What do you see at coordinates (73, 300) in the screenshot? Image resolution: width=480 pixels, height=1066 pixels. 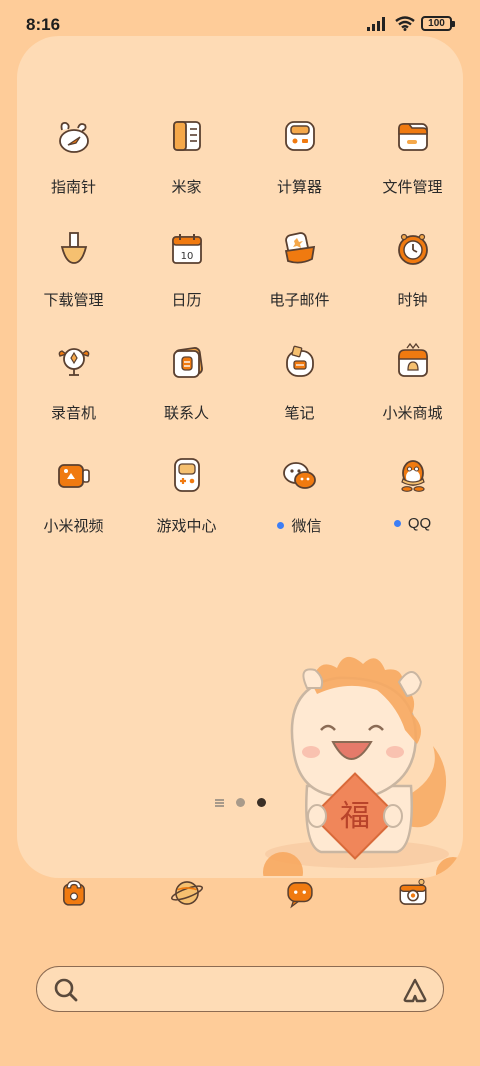 I see `app-label: 下载管理` at bounding box center [73, 300].